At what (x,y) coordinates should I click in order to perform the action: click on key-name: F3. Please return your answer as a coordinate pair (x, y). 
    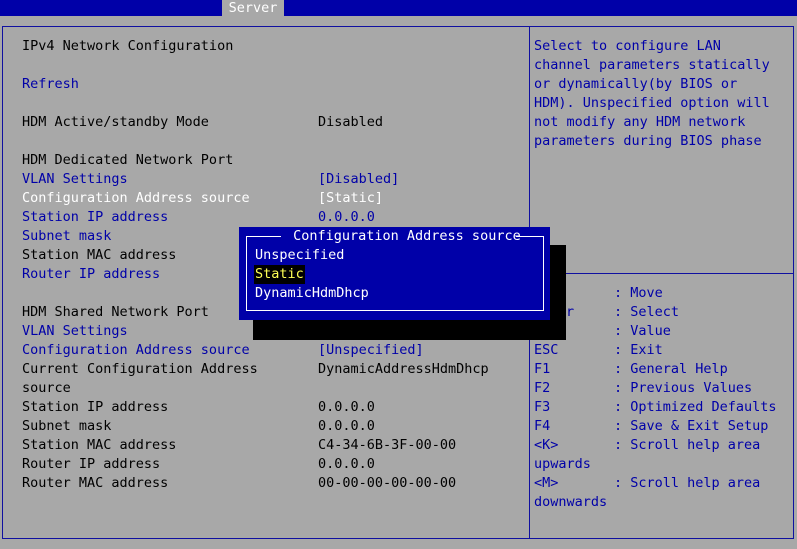
    Looking at the image, I should click on (542, 407).